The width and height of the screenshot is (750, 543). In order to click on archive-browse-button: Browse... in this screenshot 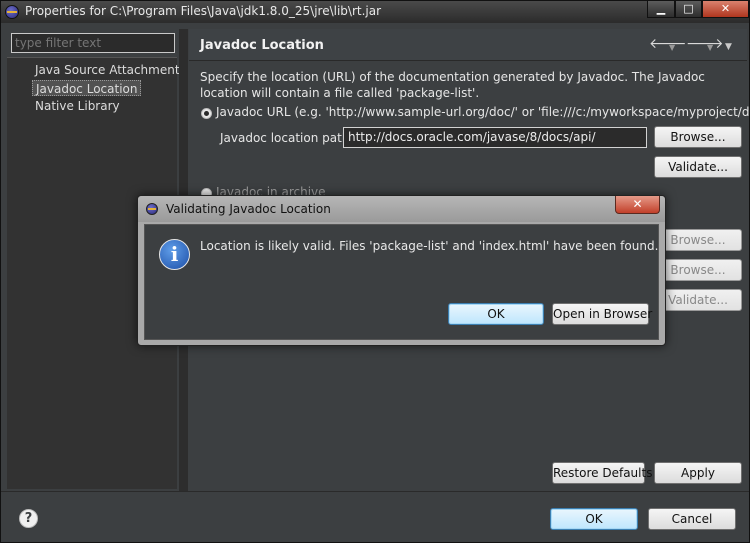, I will do `click(698, 240)`.